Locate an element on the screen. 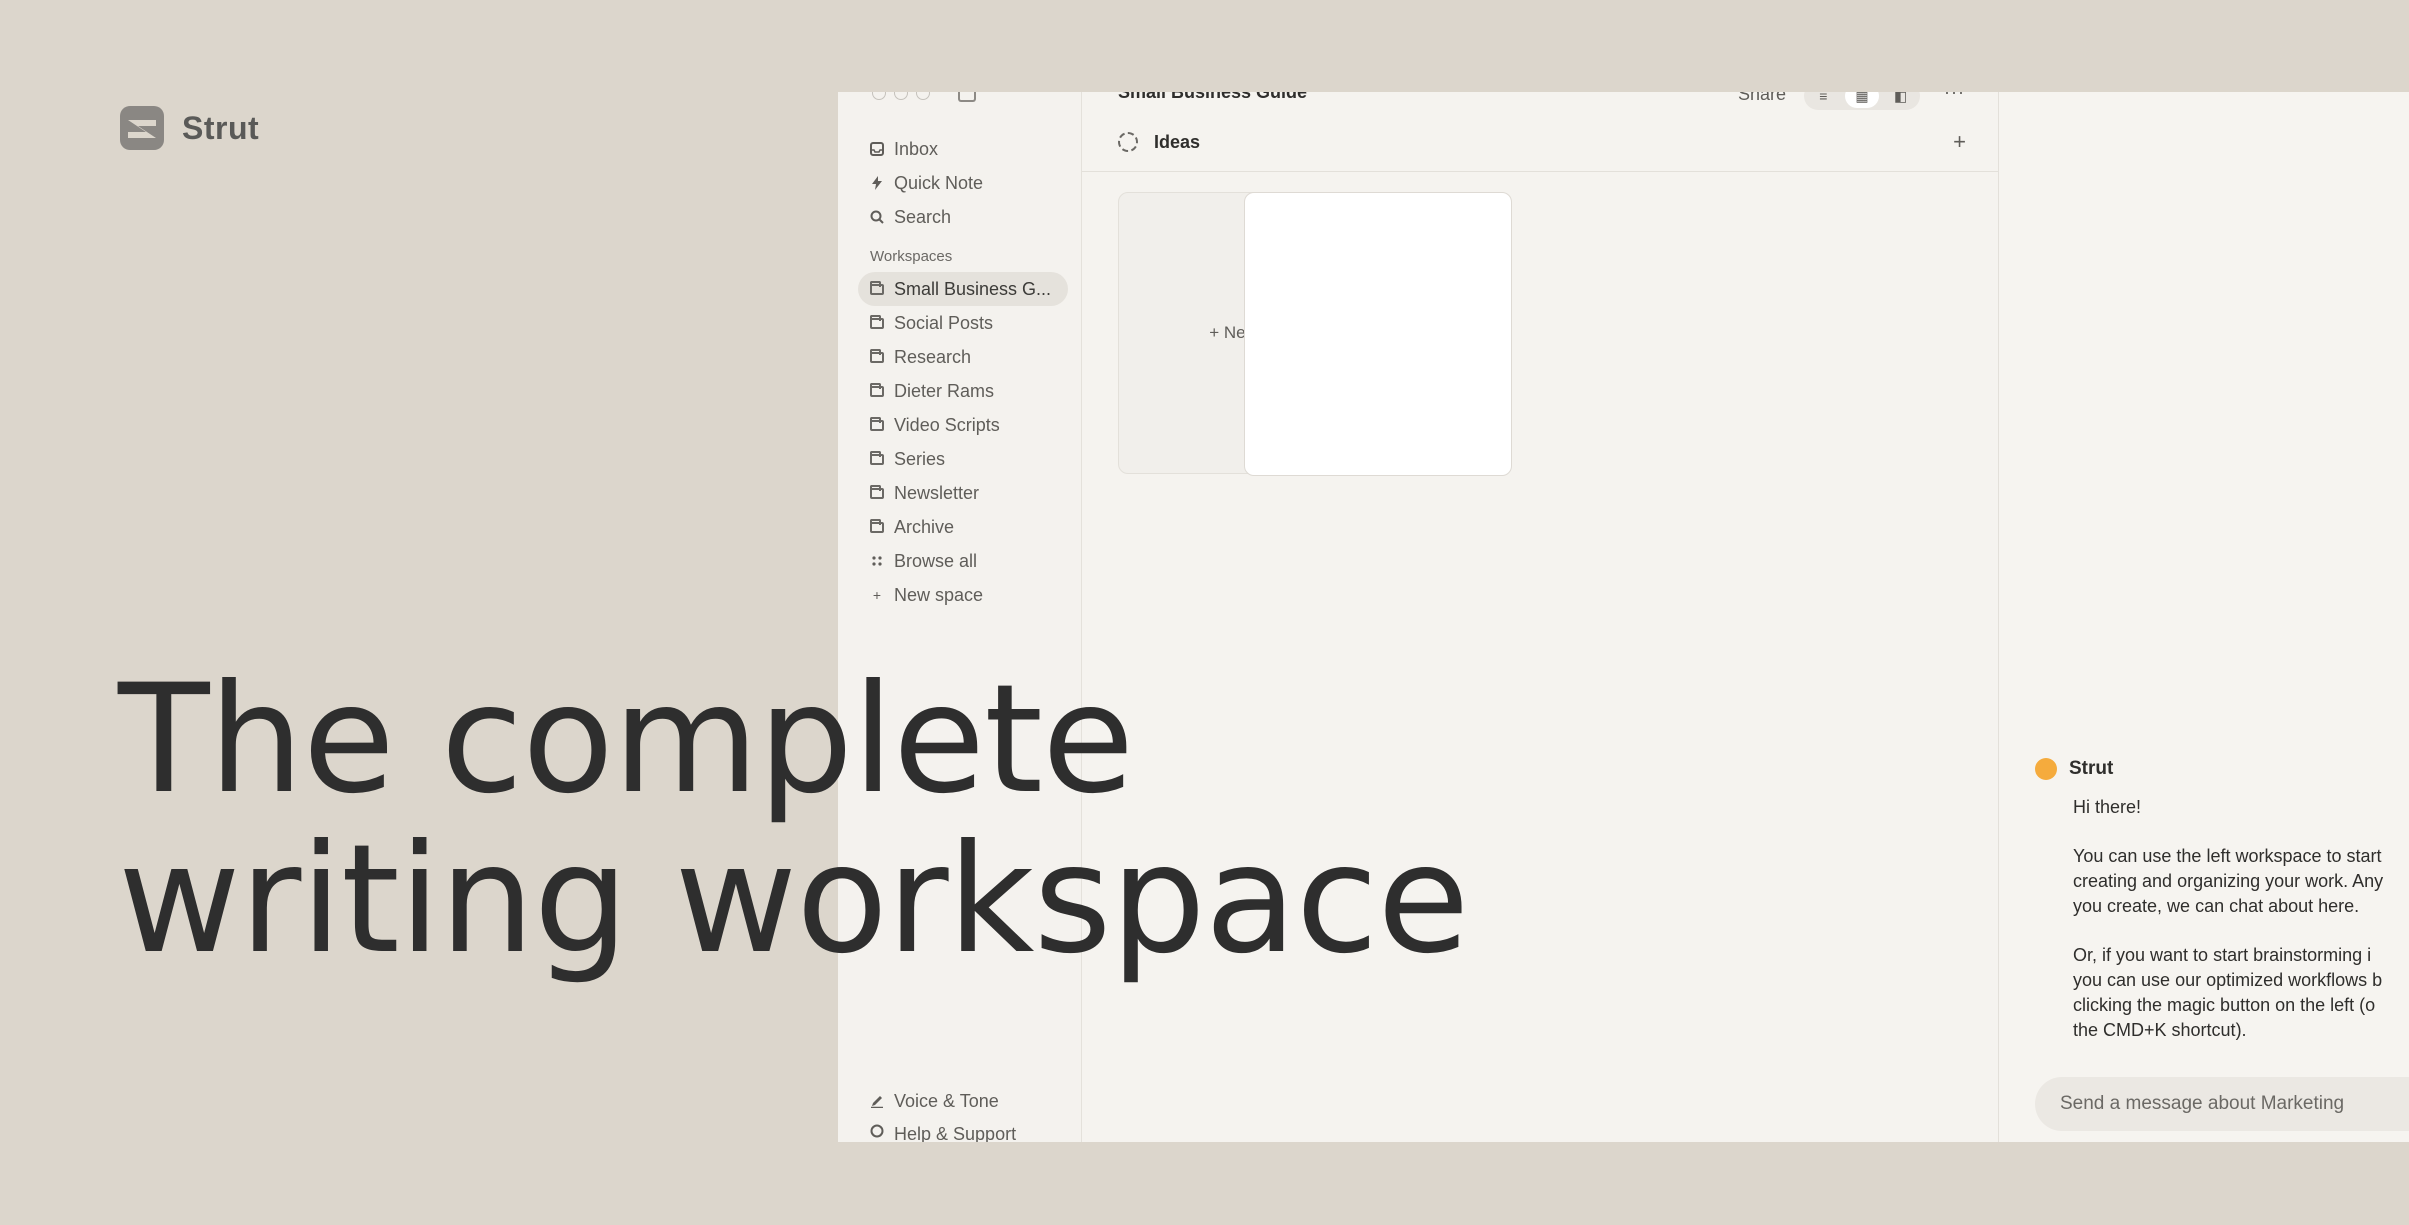  workspaces-heading: Workspaces is located at coordinates (911, 256).